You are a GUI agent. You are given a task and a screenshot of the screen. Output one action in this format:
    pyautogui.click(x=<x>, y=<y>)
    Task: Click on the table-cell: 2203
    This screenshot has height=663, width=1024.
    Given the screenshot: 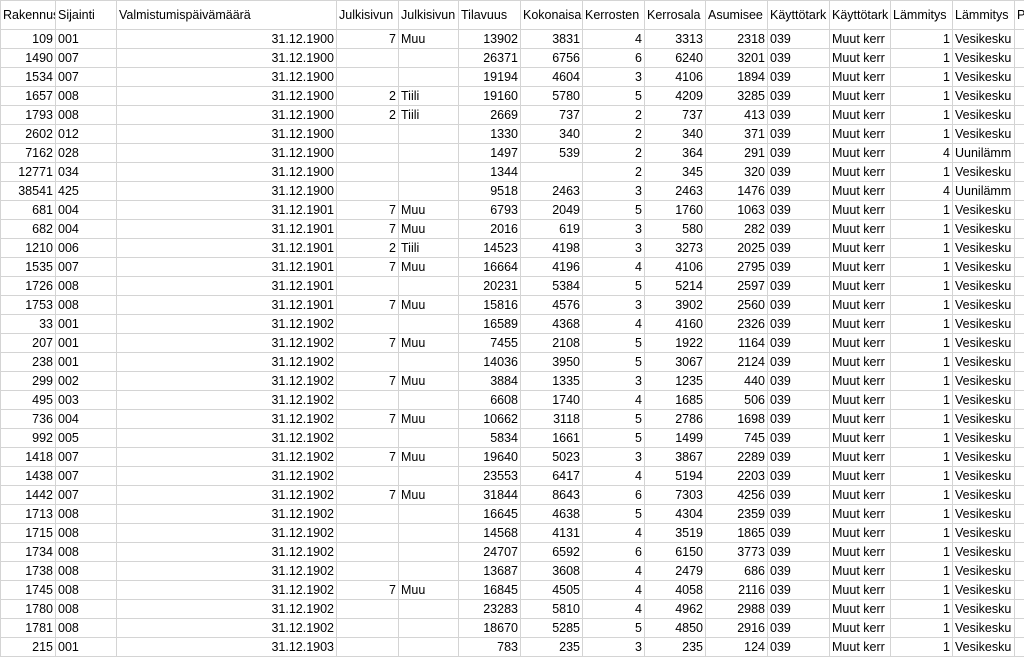 What is the action you would take?
    pyautogui.click(x=736, y=476)
    